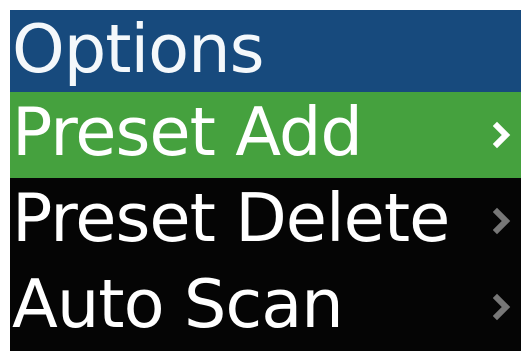  What do you see at coordinates (187, 132) in the screenshot?
I see `menu-item-label: Preset Add` at bounding box center [187, 132].